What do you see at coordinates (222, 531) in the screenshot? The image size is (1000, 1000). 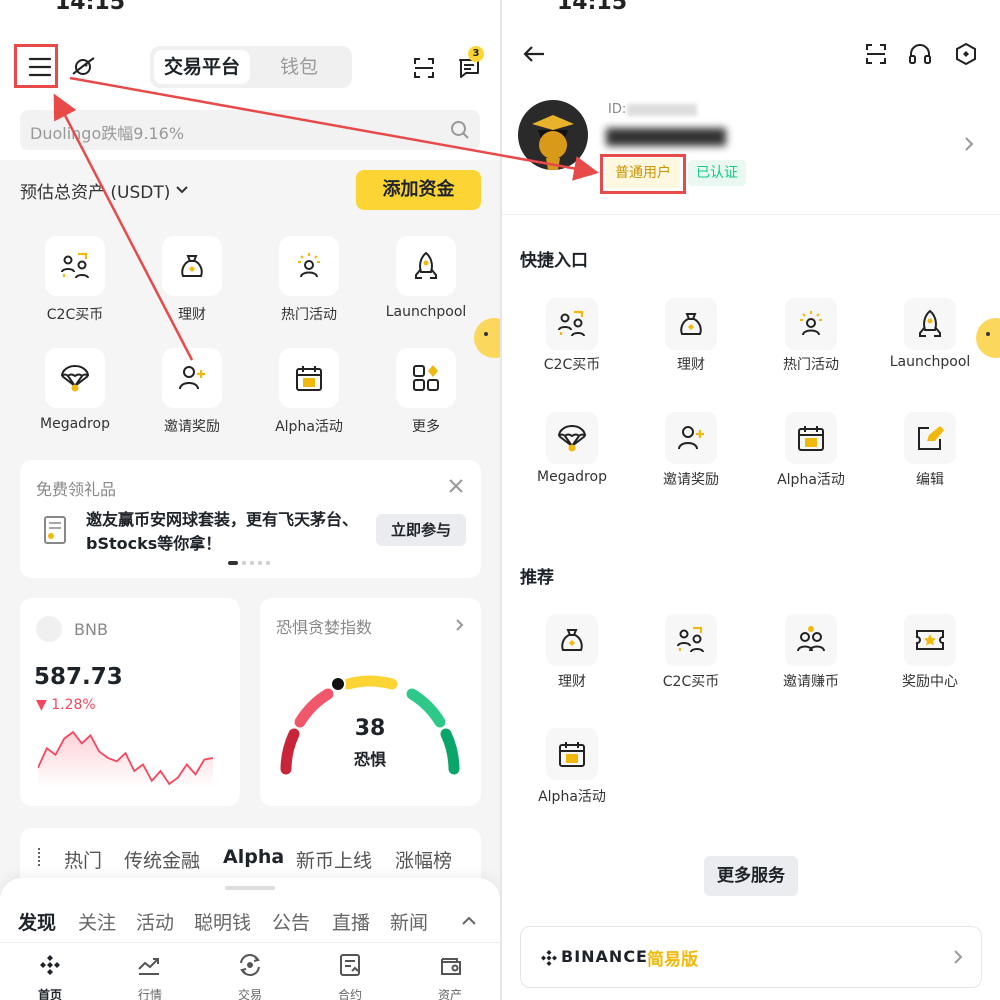 I see `gift-card-text: 邀友赢币安网球套装，更有飞天茅台、bStocks等你拿！` at bounding box center [222, 531].